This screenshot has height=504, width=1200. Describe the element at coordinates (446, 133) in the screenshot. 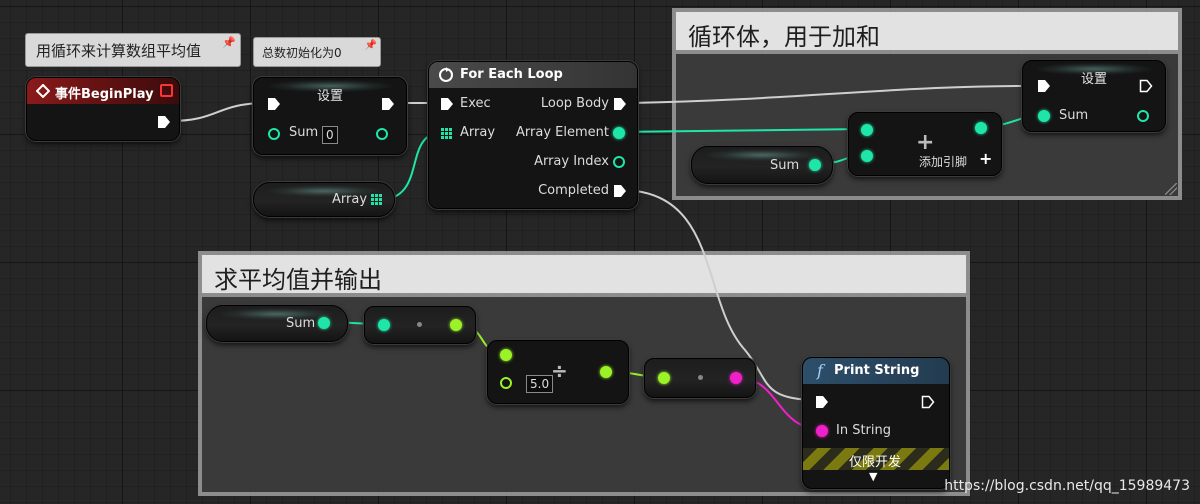

I see `array-in-pin-icon` at that location.